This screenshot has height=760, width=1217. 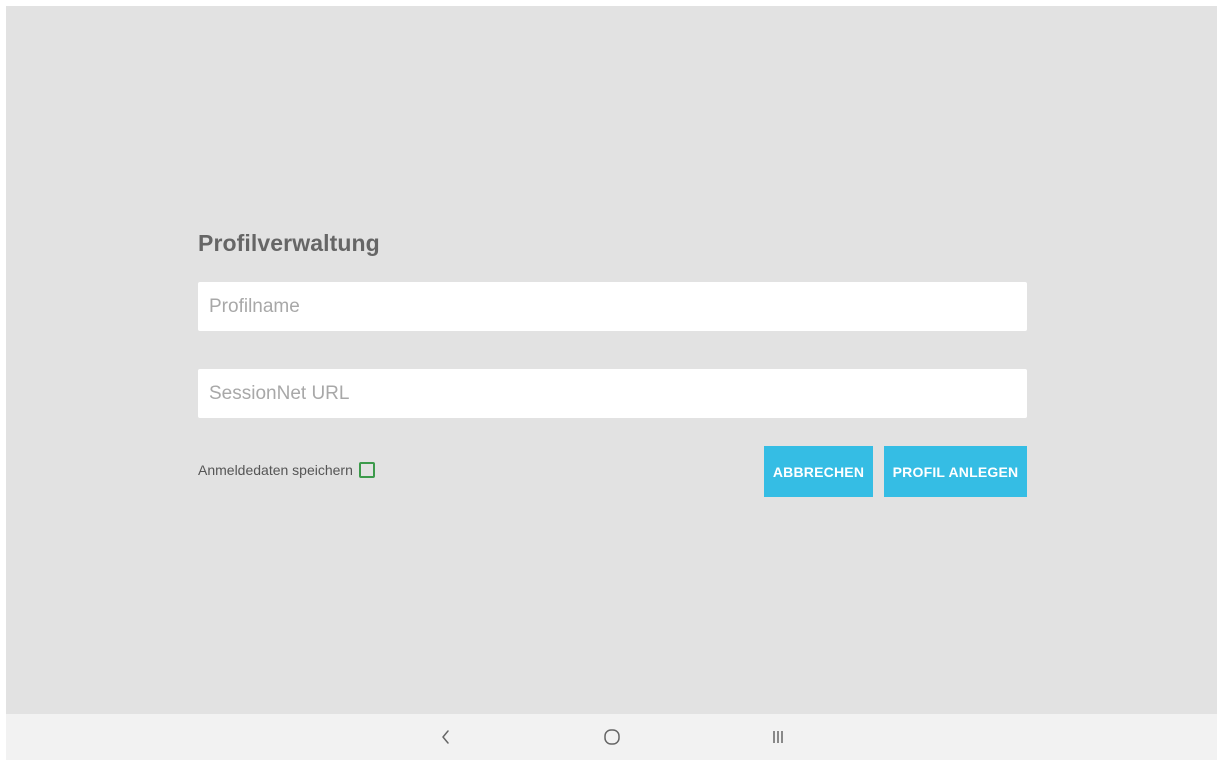 What do you see at coordinates (612, 306) in the screenshot?
I see `profilname-input` at bounding box center [612, 306].